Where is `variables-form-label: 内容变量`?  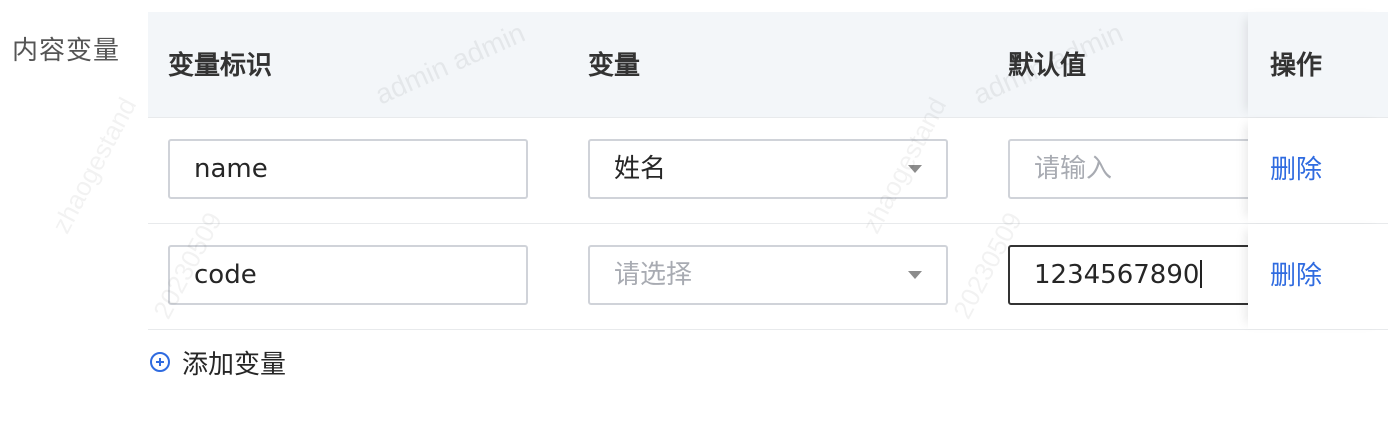
variables-form-label: 内容变量 is located at coordinates (66, 51).